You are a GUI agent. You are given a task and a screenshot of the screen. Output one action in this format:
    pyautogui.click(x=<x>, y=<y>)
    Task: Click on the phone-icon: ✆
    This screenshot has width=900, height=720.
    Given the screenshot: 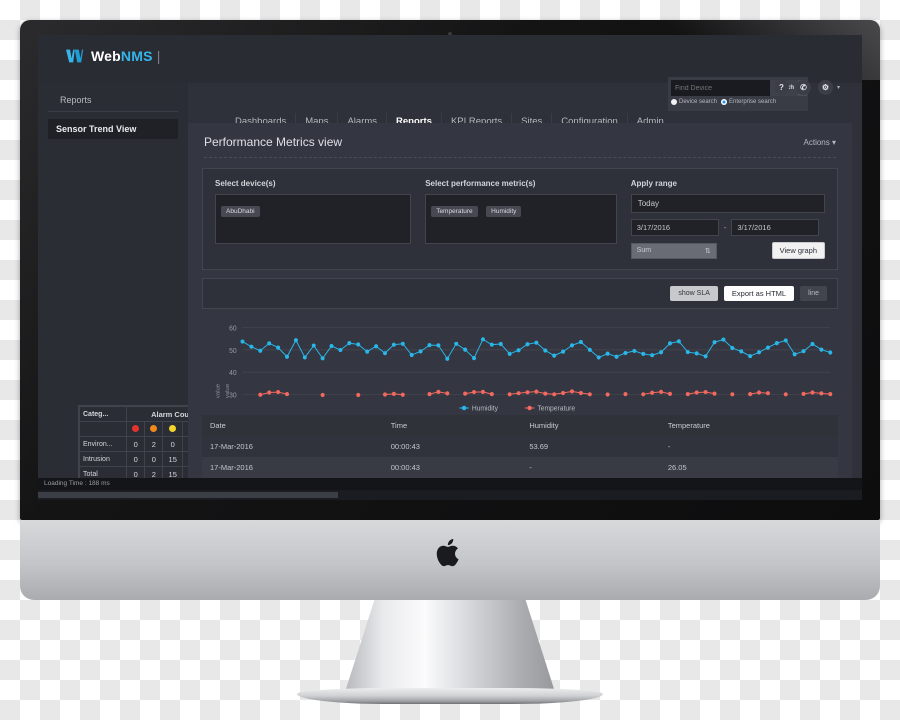 What is the action you would take?
    pyautogui.click(x=803, y=87)
    